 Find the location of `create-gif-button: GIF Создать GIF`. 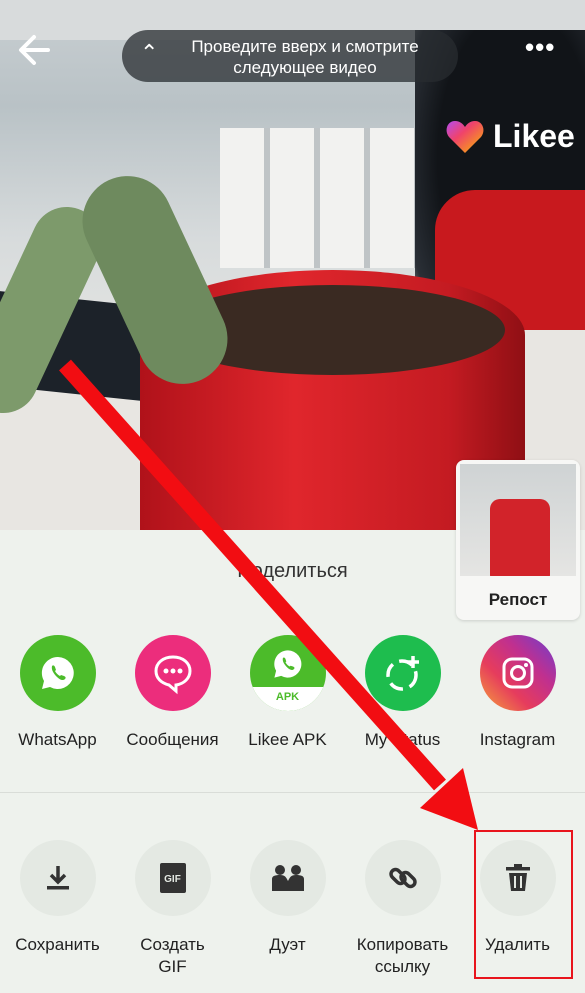

create-gif-button: GIF Создать GIF is located at coordinates (172, 909).